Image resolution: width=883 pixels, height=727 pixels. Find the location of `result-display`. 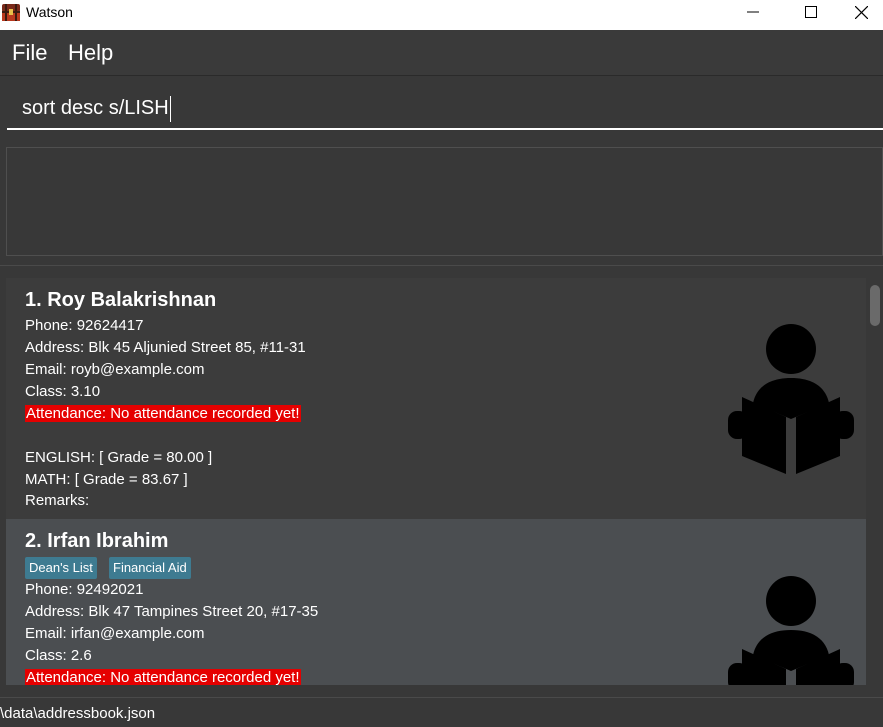

result-display is located at coordinates (444, 201).